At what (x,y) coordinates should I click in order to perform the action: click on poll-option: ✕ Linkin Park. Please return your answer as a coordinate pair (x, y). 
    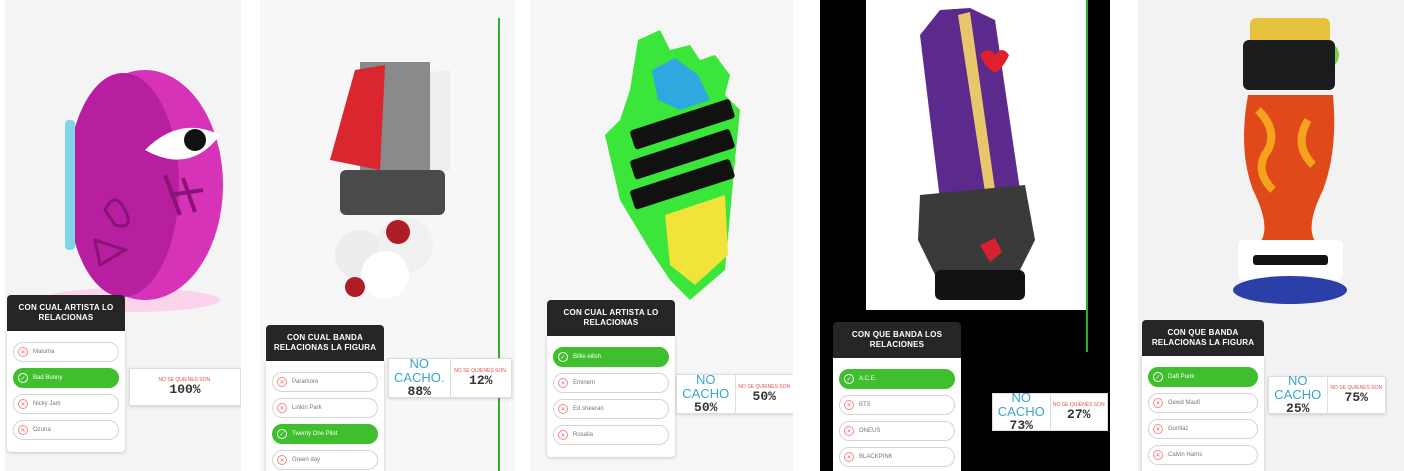
    Looking at the image, I should click on (325, 408).